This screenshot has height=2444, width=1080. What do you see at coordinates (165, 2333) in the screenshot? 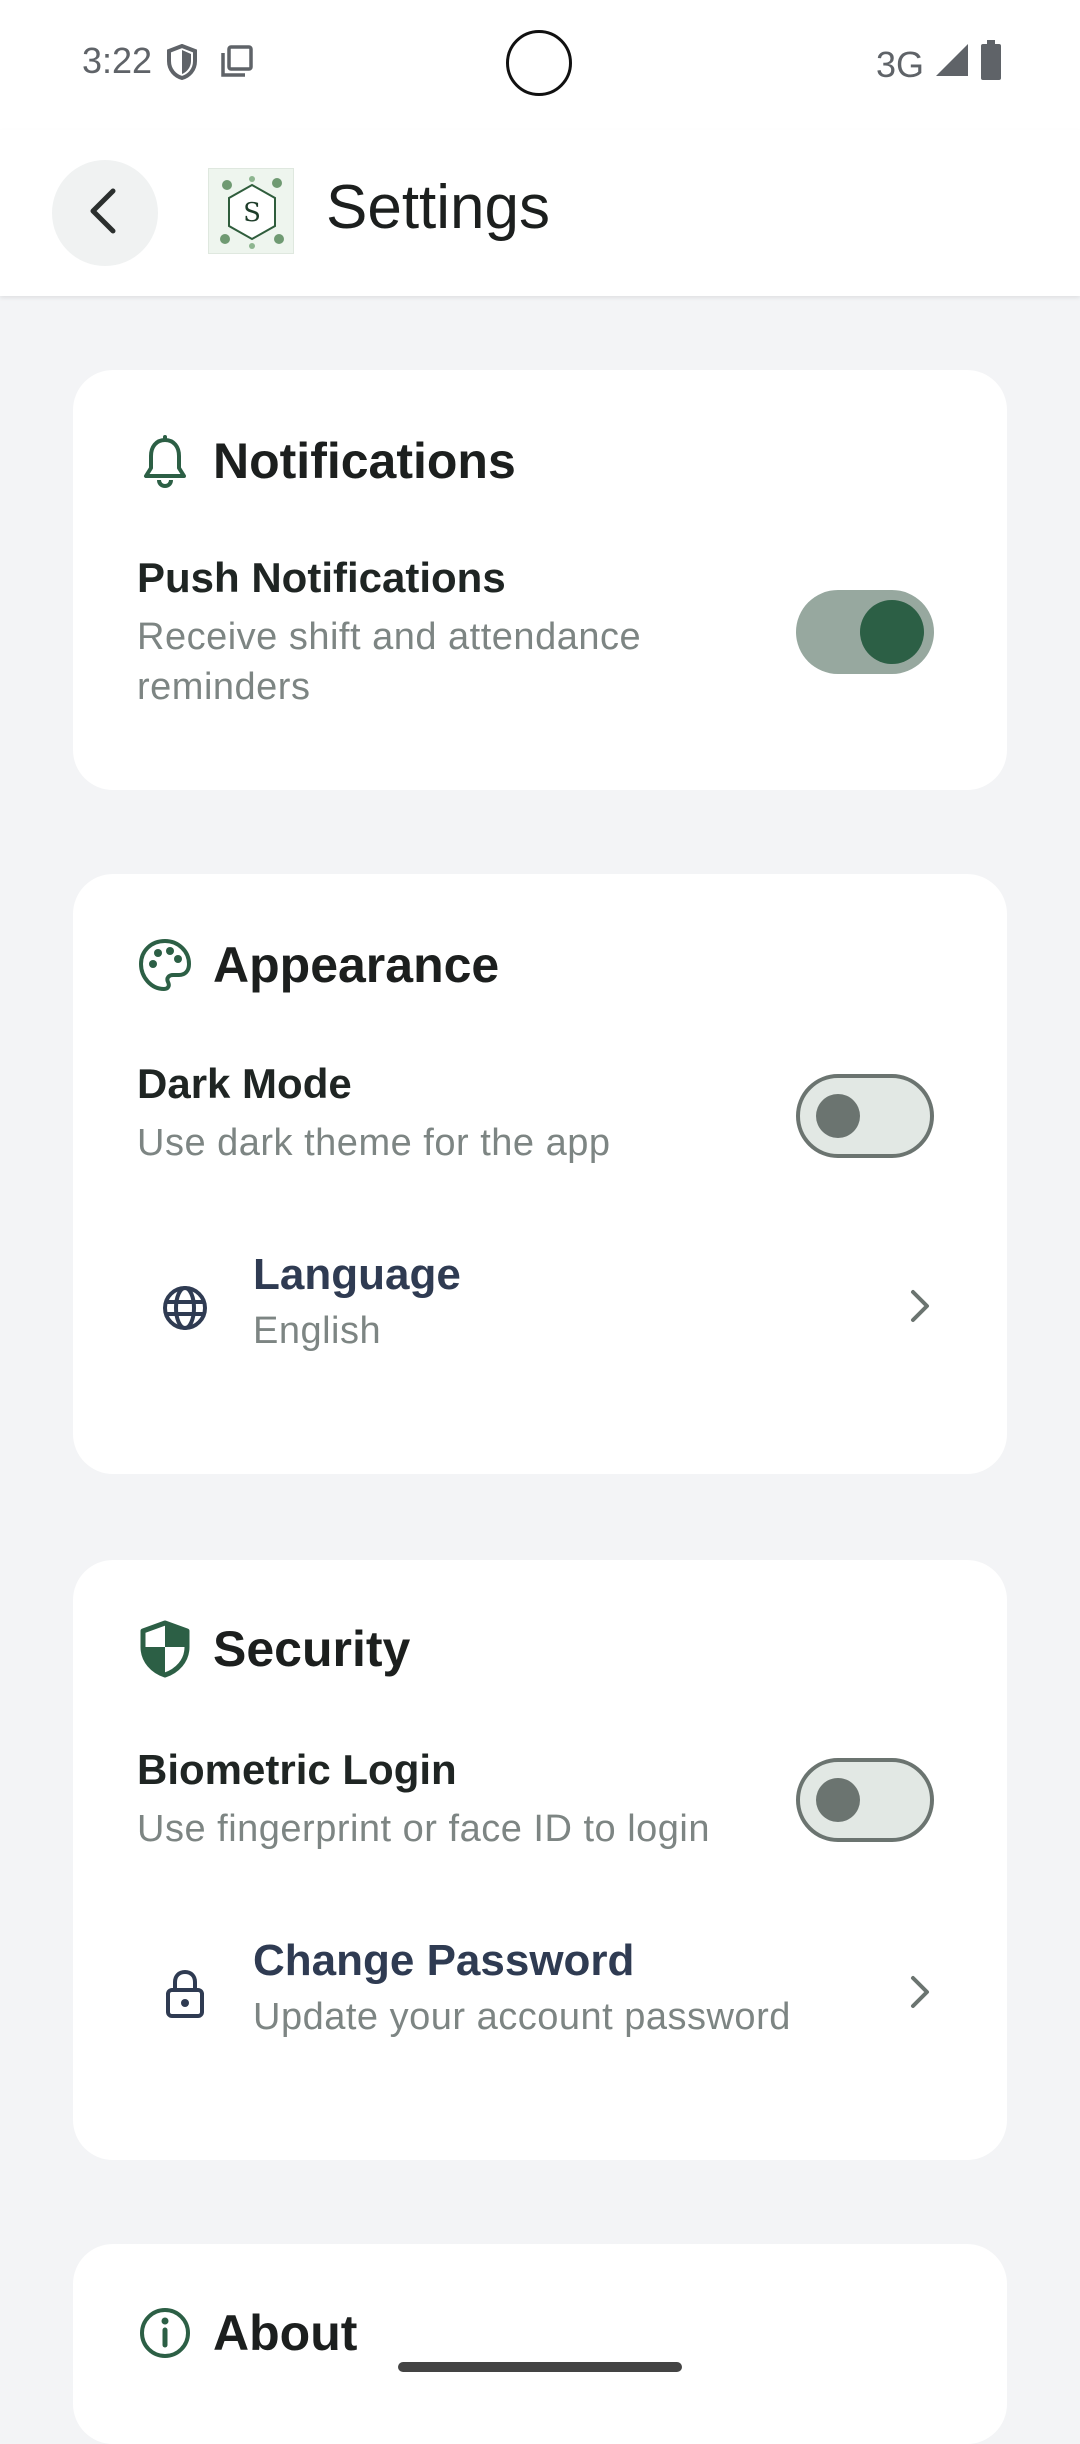
I see `info-icon` at bounding box center [165, 2333].